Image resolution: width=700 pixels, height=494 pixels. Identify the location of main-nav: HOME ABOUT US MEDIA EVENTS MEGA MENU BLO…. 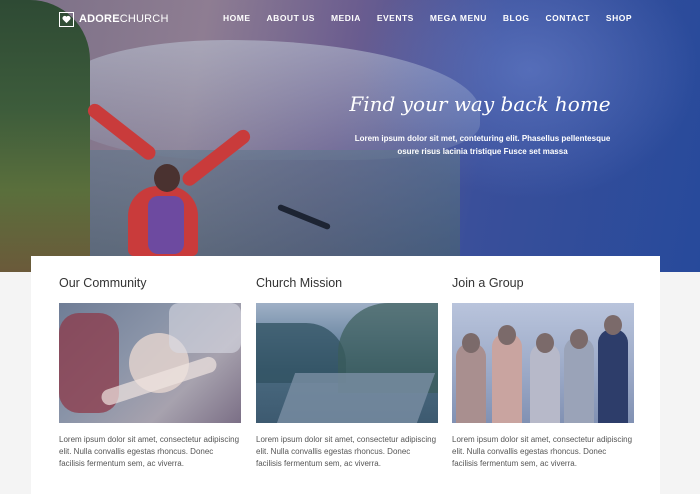
(419, 18).